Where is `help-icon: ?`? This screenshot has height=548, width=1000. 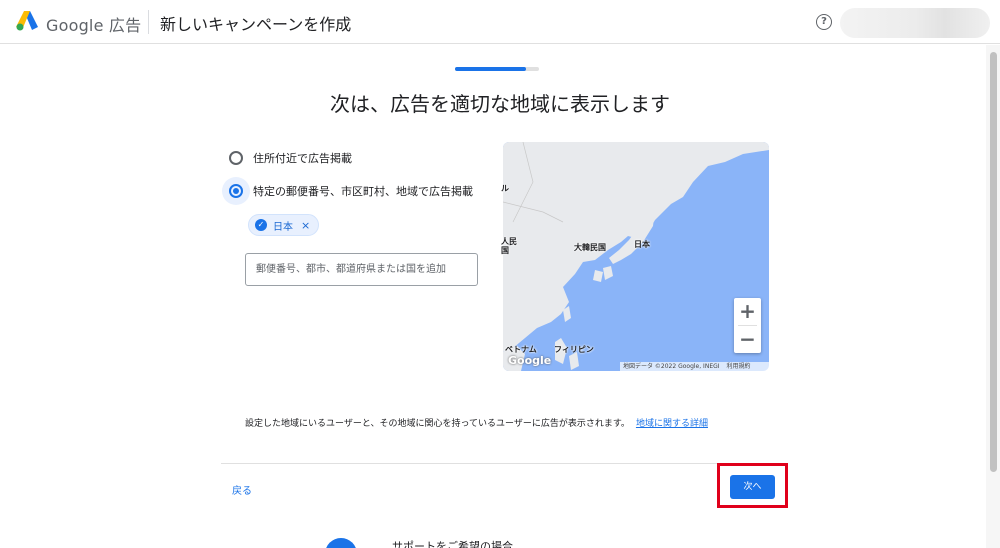
help-icon: ? is located at coordinates (824, 22).